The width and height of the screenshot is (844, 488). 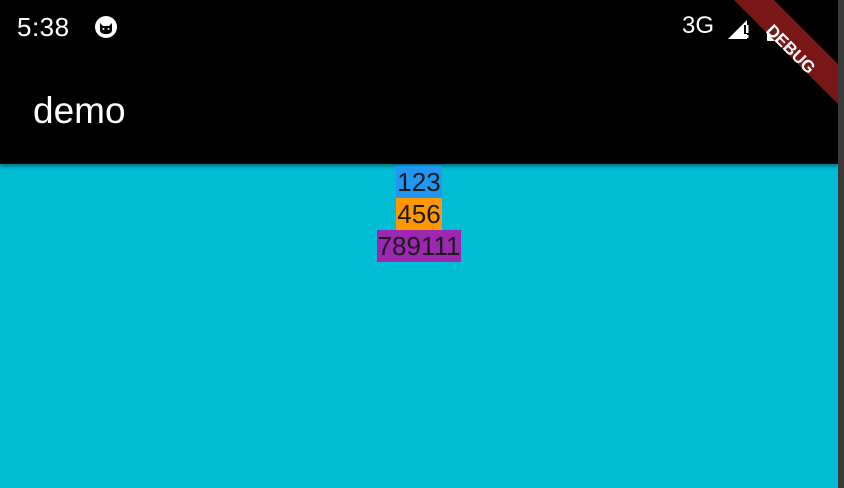 I want to click on window-edge, so click(x=841, y=244).